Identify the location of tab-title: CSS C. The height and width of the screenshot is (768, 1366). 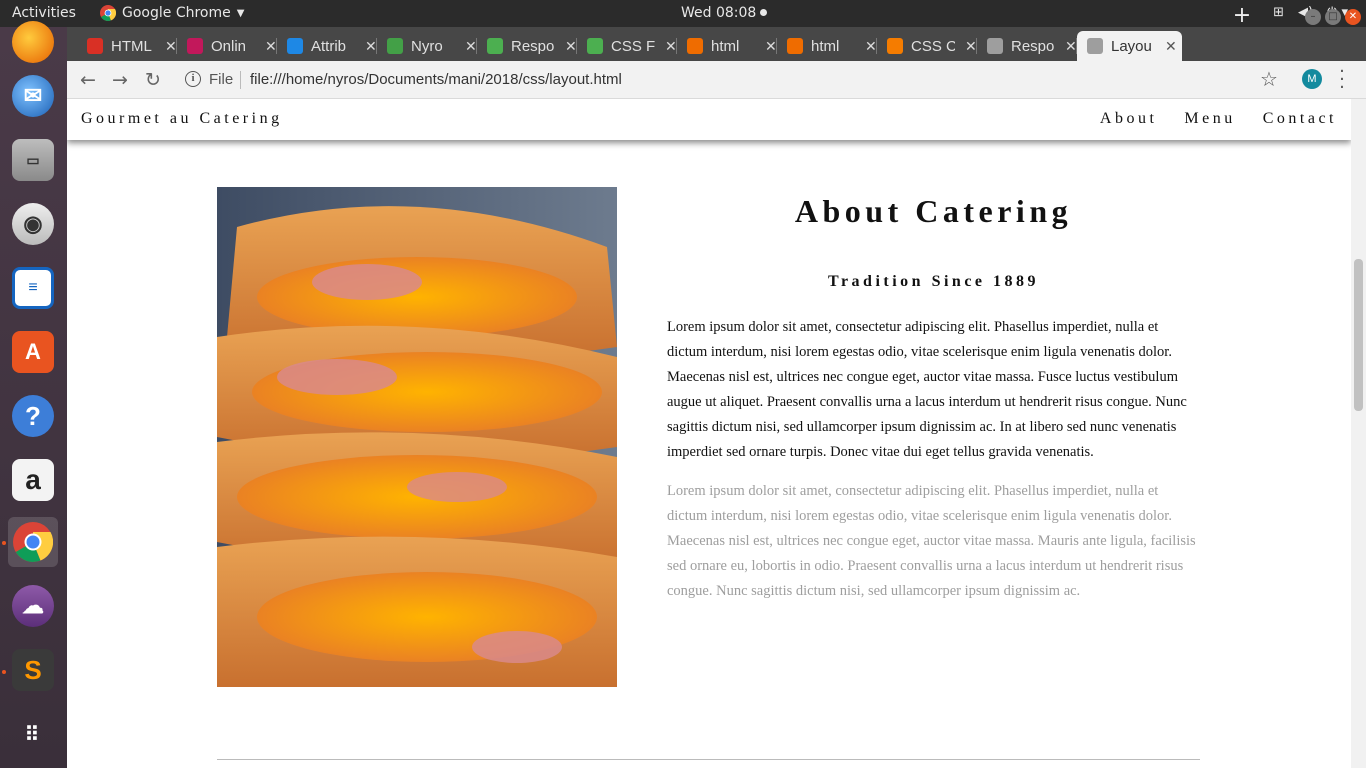
(933, 46).